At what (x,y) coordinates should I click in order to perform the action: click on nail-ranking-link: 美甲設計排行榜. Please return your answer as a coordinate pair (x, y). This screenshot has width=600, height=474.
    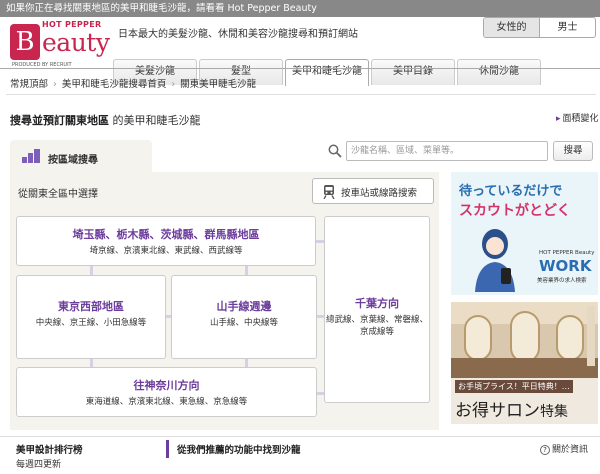
    Looking at the image, I should click on (49, 449).